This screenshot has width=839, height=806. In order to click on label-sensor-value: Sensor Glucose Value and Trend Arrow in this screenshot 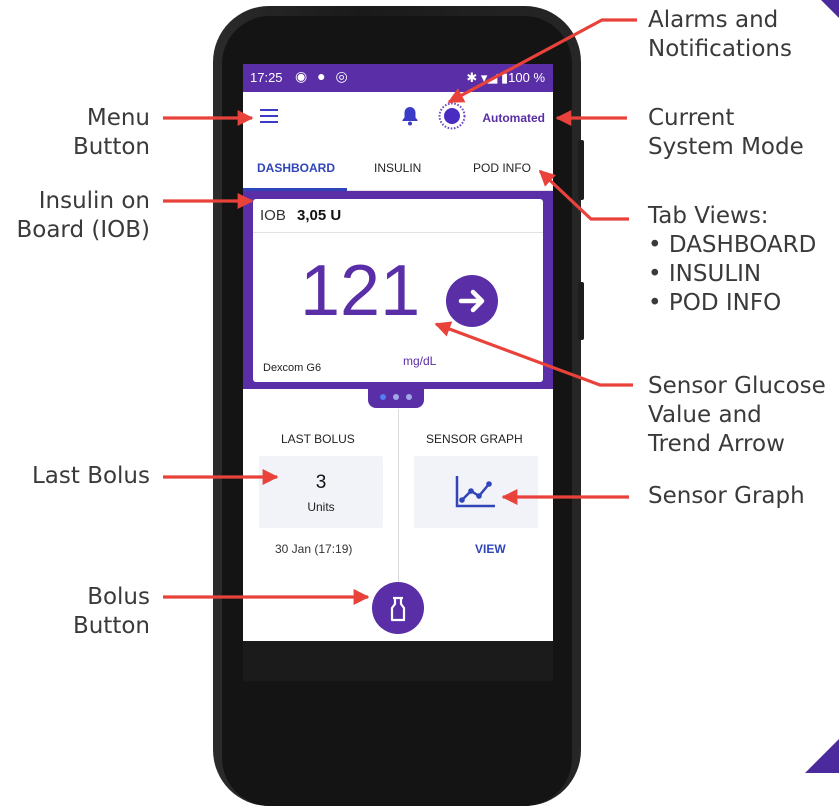, I will do `click(737, 415)`.